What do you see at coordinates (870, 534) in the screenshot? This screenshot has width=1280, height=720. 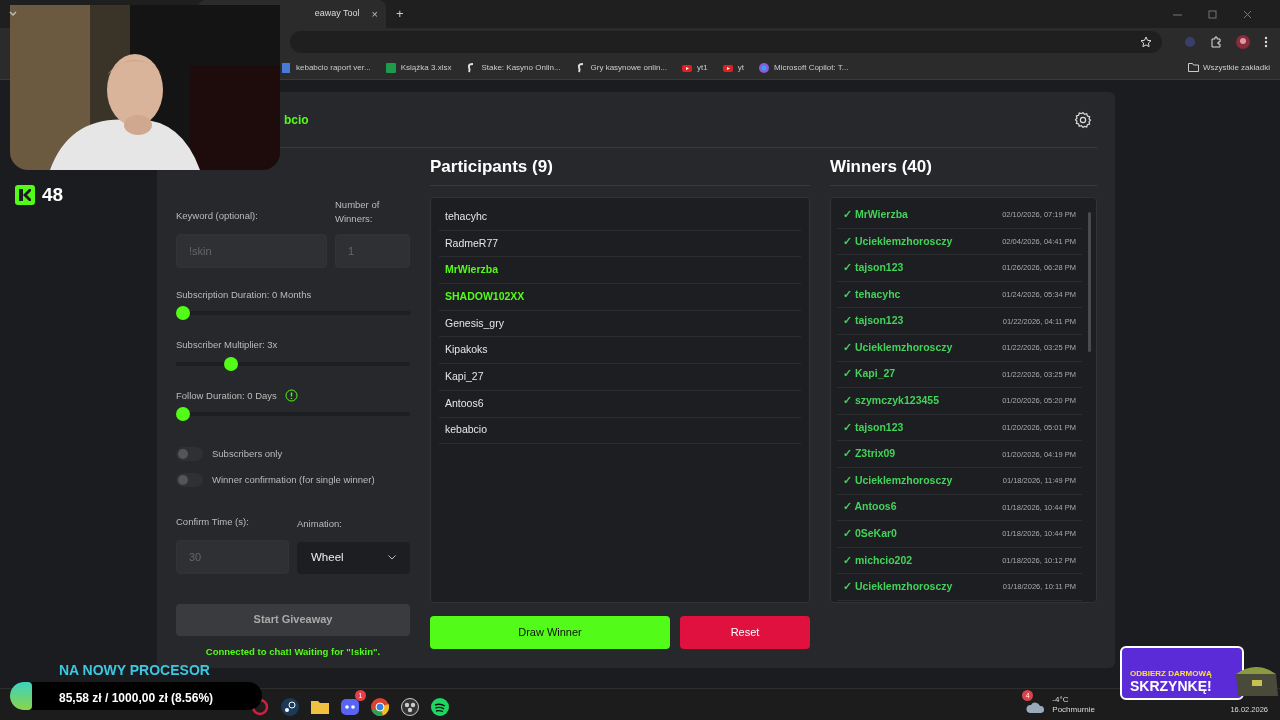 I see `winner-name: ✓ 0SeKar0` at bounding box center [870, 534].